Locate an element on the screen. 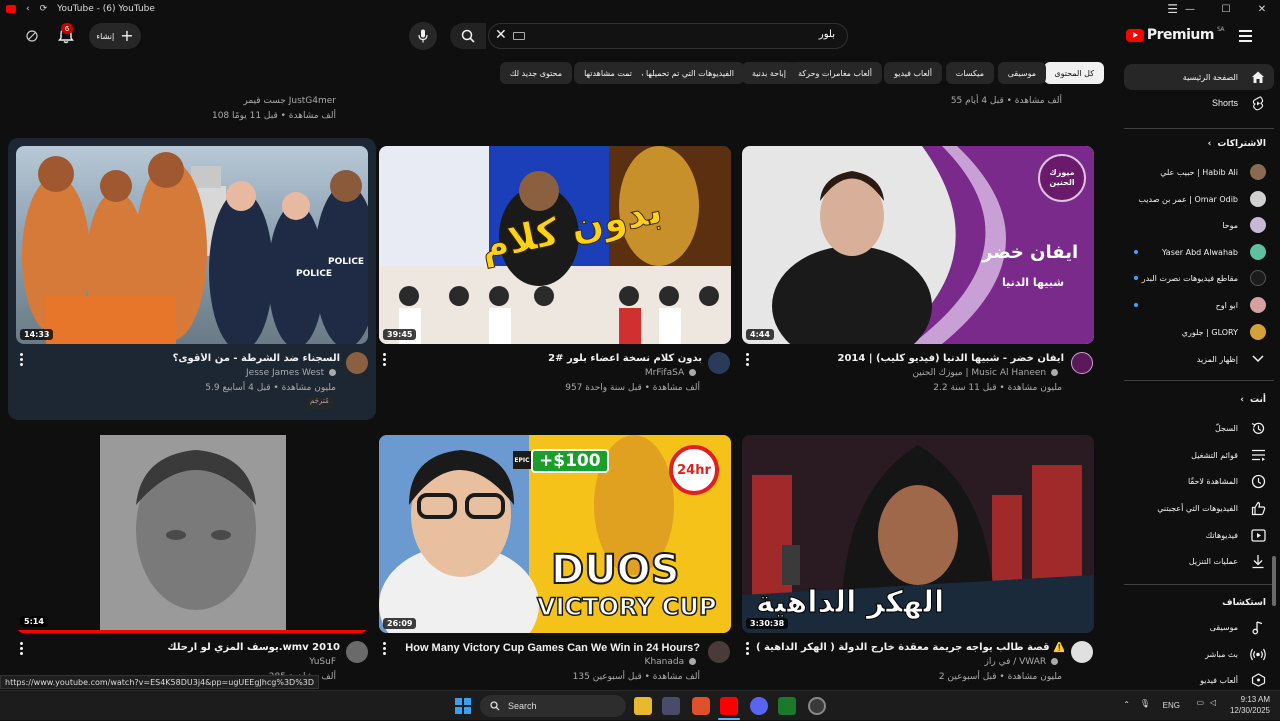  account-avatar-icon is located at coordinates (32, 36).